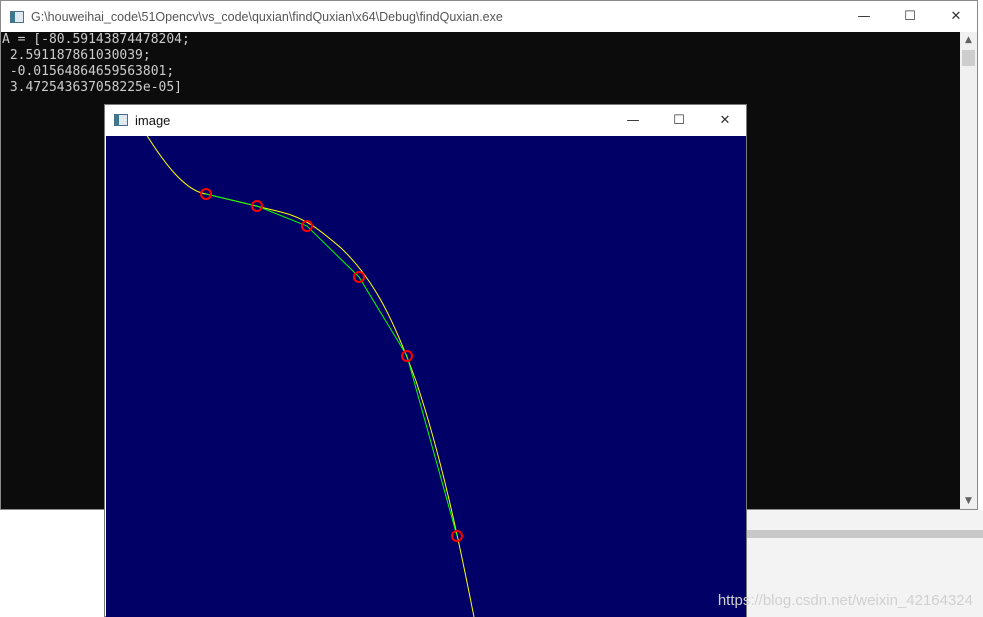 The height and width of the screenshot is (617, 983). I want to click on image-maximize-button: ☐, so click(679, 120).